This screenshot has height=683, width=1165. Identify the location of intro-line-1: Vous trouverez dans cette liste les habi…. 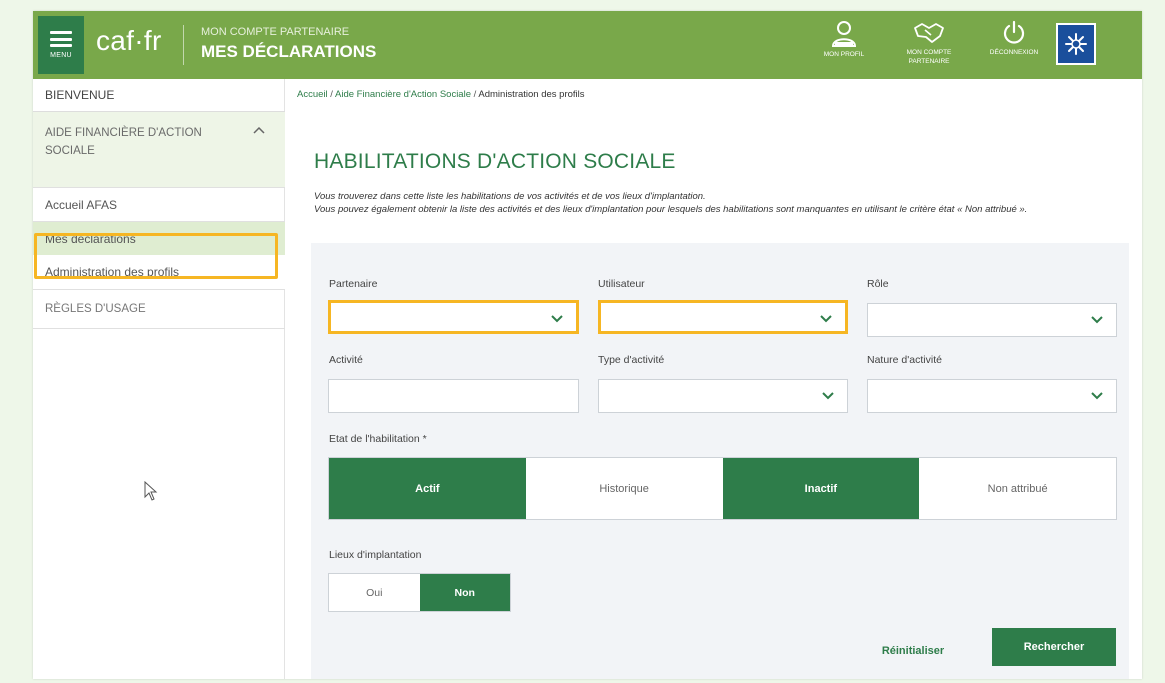
(510, 196).